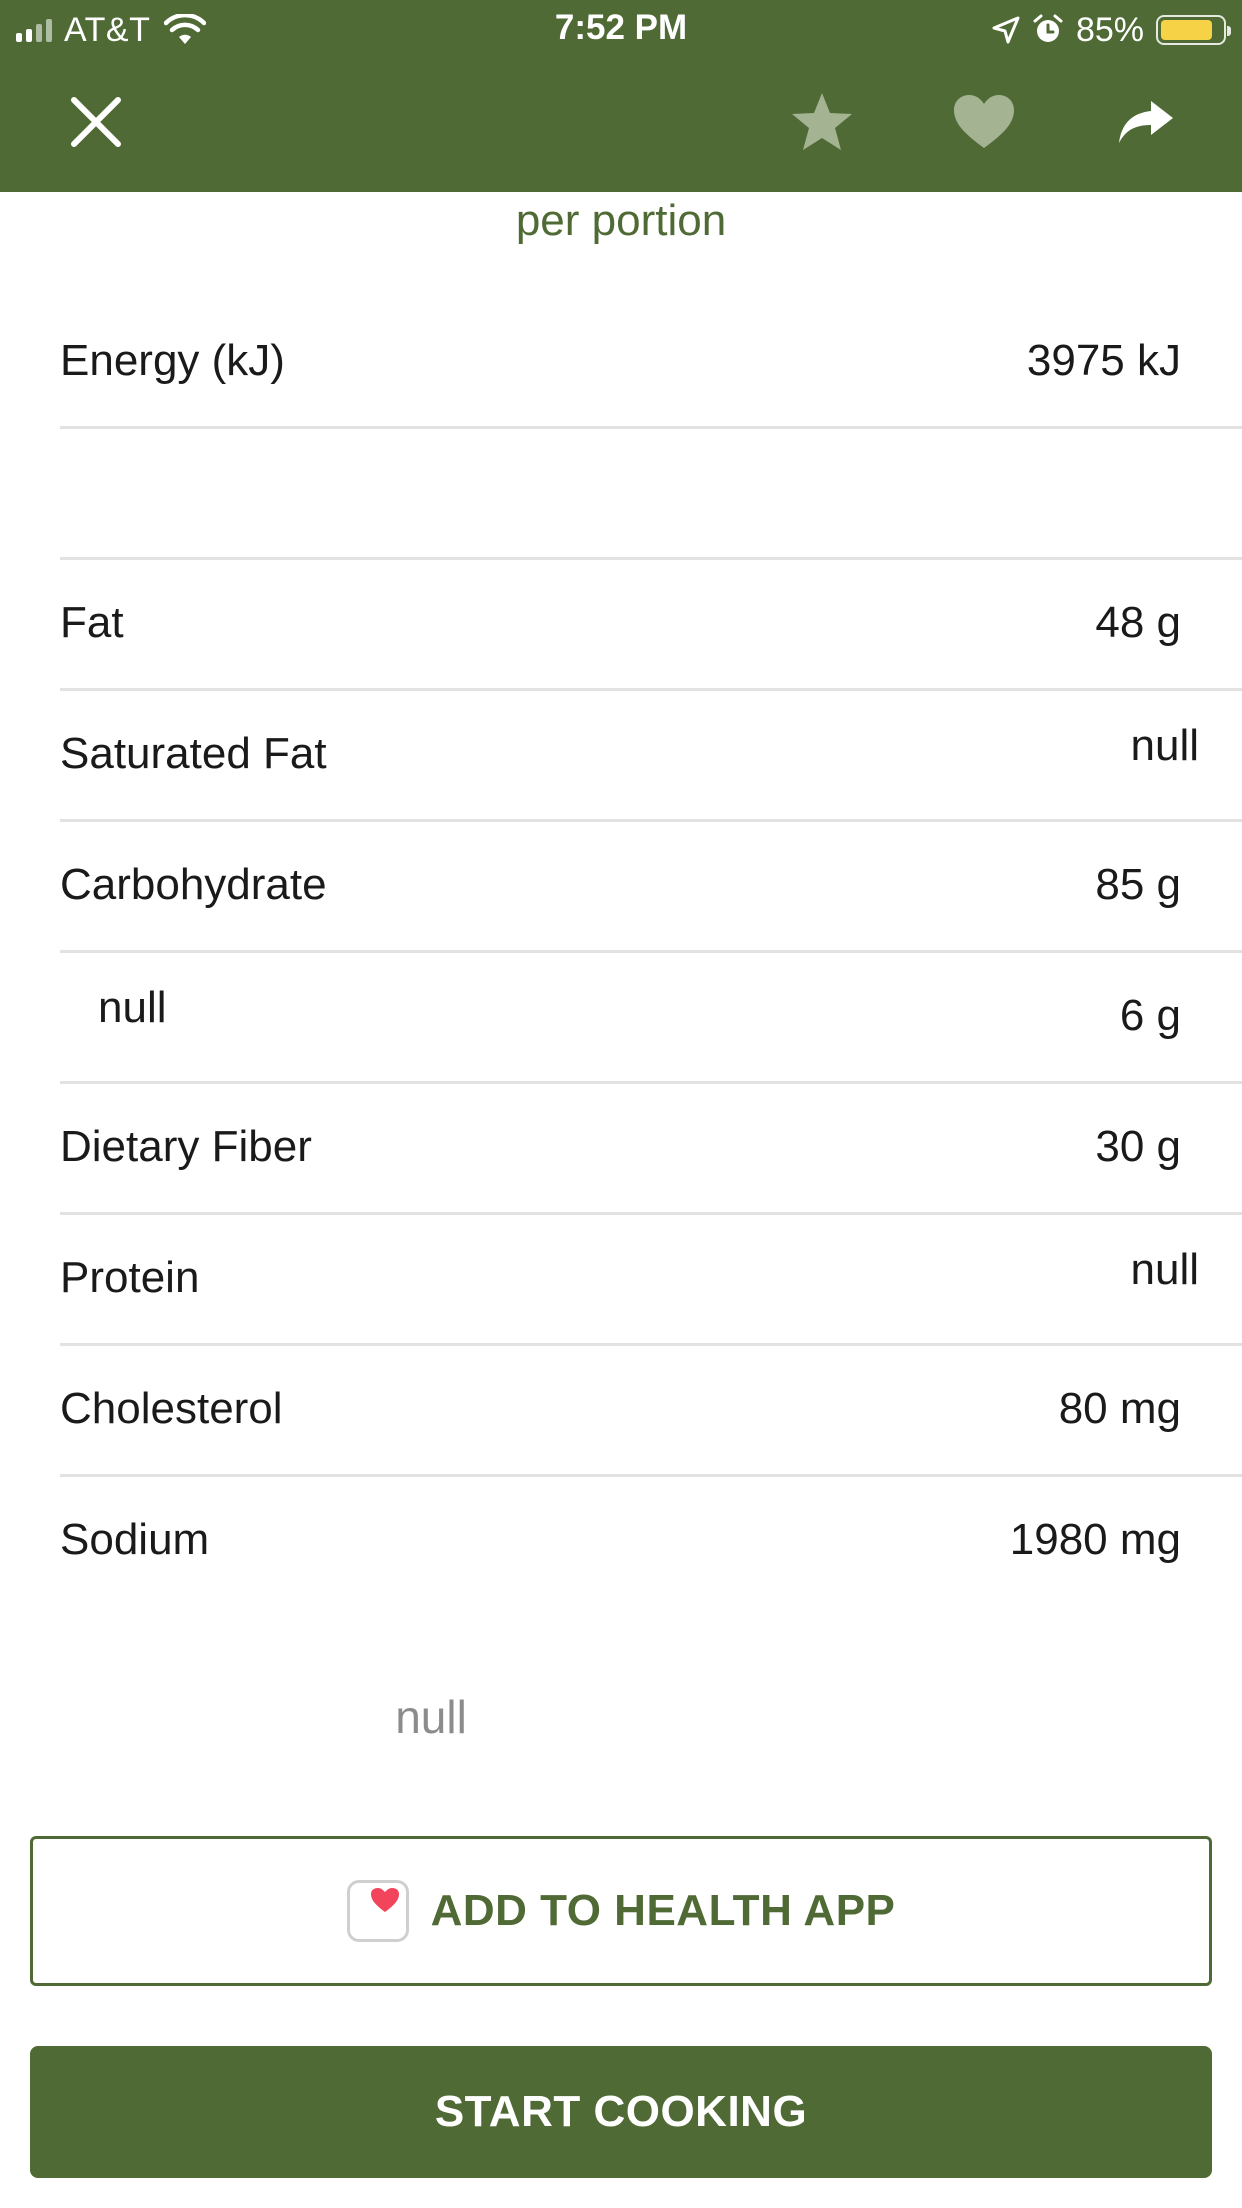 The height and width of the screenshot is (2208, 1242). What do you see at coordinates (1048, 28) in the screenshot?
I see `alarm-clock-icon` at bounding box center [1048, 28].